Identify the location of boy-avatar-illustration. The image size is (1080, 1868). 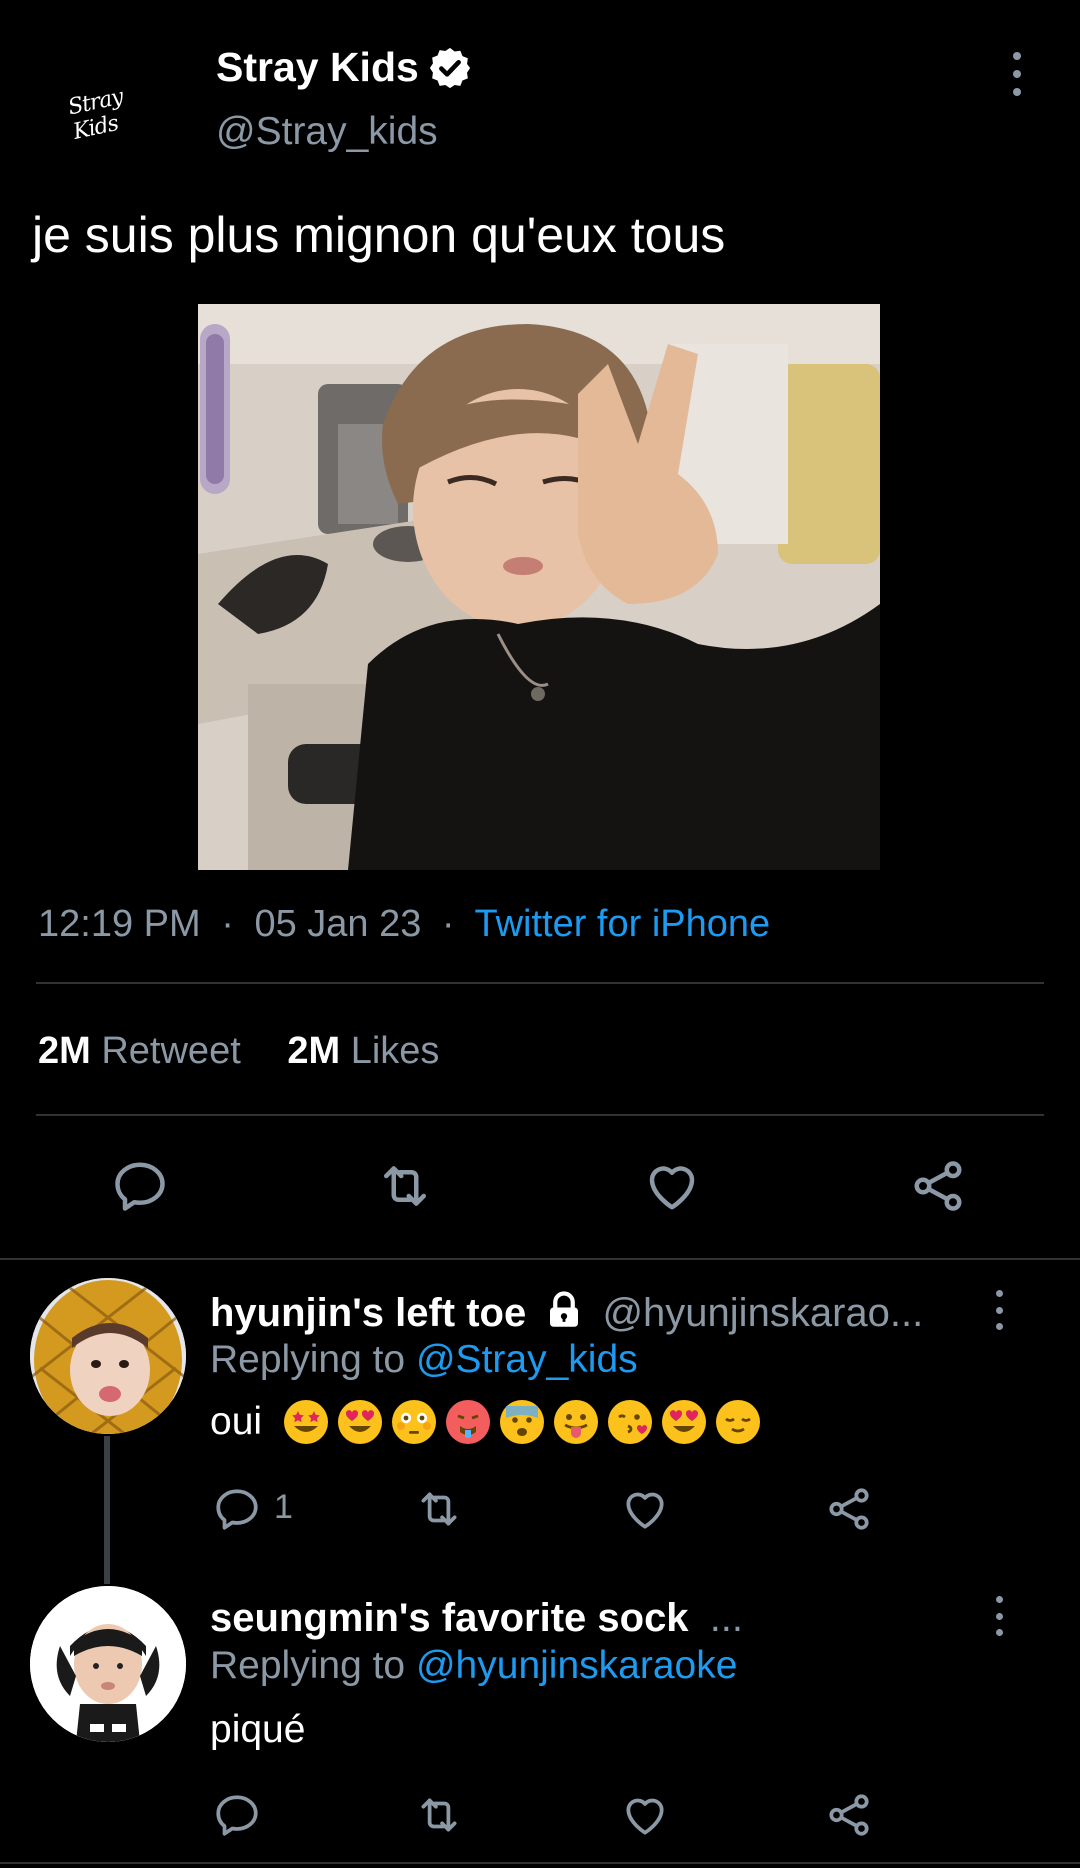
(108, 1664).